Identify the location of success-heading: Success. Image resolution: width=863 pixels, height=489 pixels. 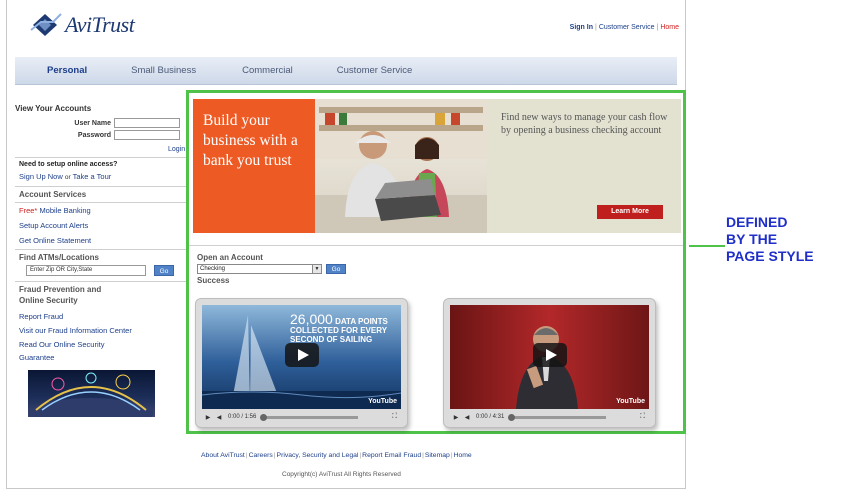
(213, 280).